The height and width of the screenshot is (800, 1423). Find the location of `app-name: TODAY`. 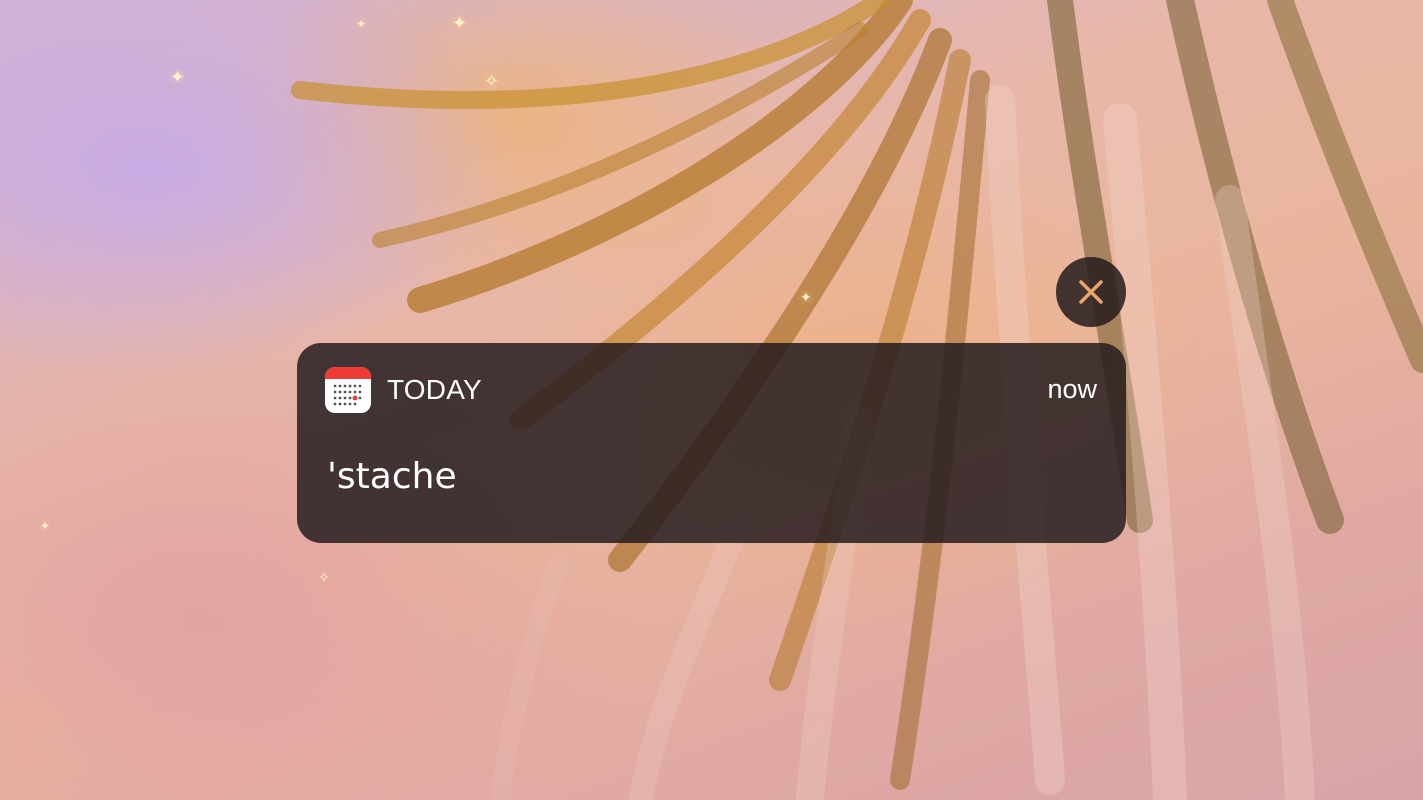

app-name: TODAY is located at coordinates (434, 389).